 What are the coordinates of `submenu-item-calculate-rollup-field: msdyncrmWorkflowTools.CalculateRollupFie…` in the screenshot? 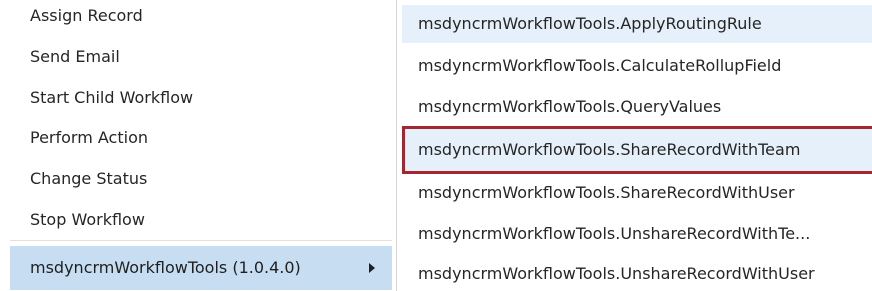 It's located at (637, 66).